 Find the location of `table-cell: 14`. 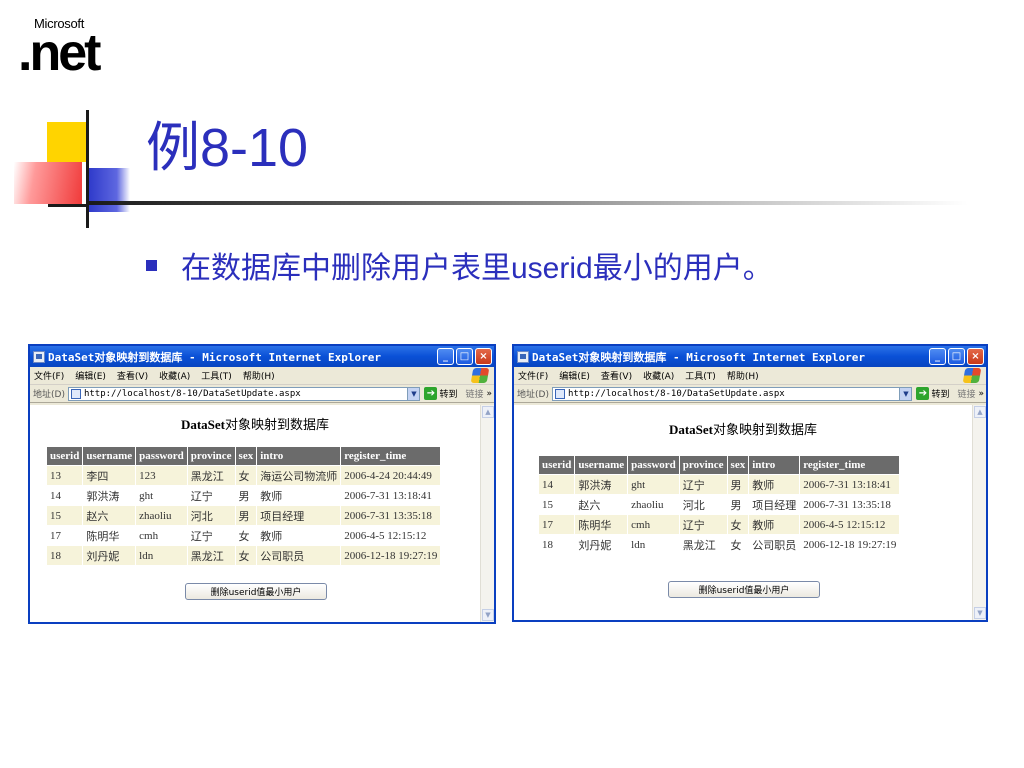

table-cell: 14 is located at coordinates (64, 495).